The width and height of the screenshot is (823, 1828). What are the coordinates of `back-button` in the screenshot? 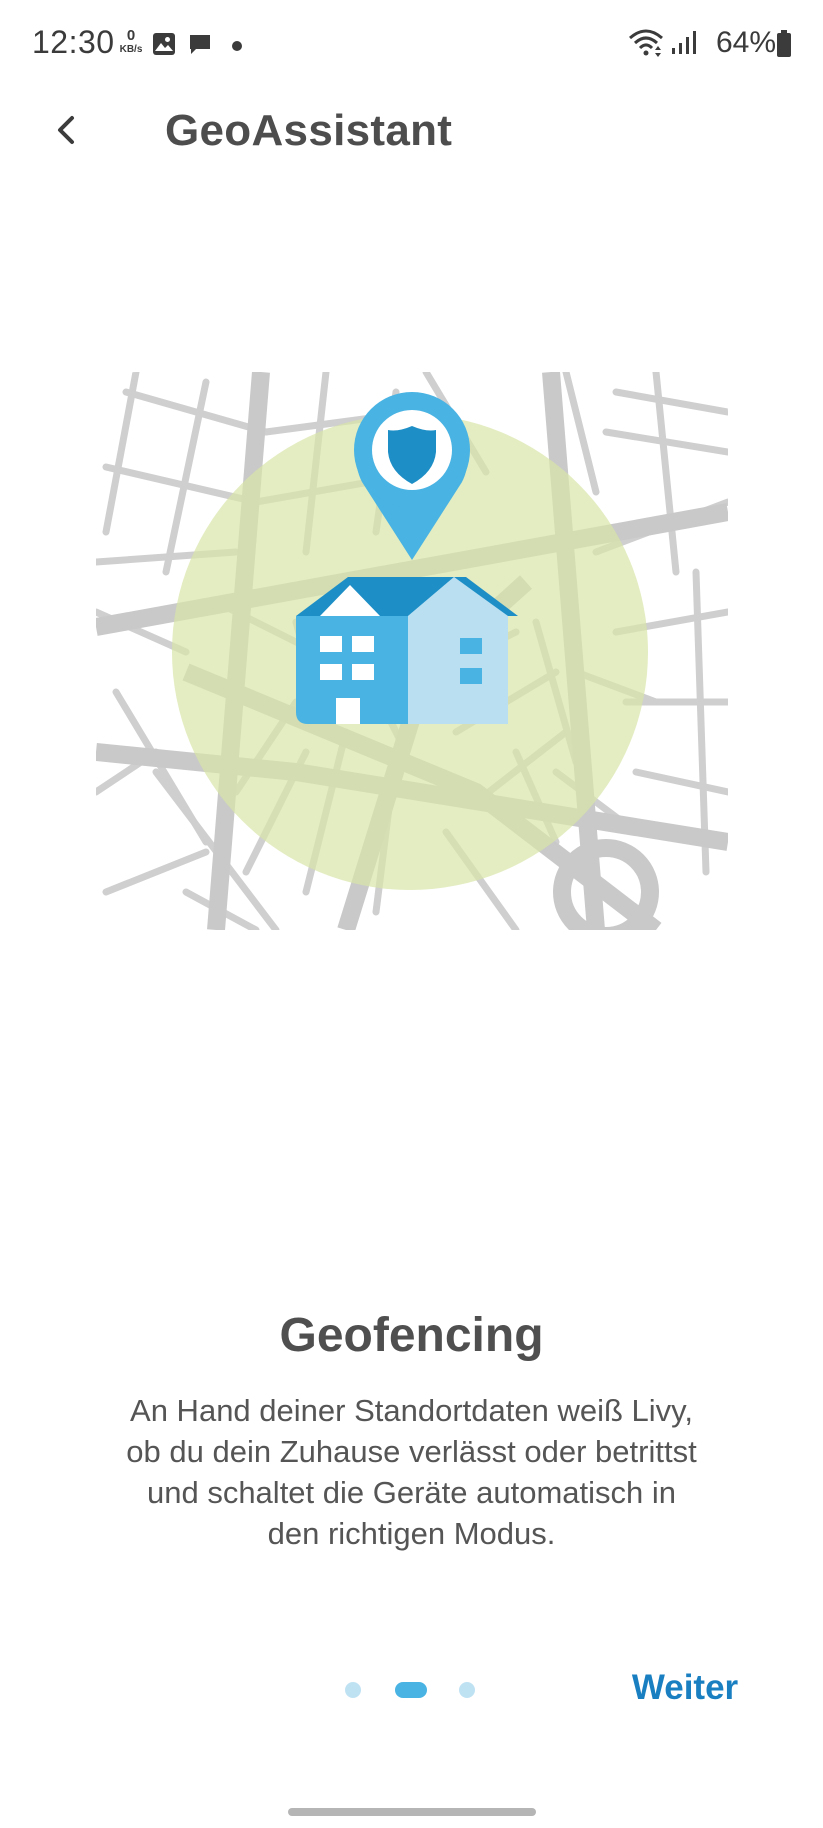 It's located at (66, 130).